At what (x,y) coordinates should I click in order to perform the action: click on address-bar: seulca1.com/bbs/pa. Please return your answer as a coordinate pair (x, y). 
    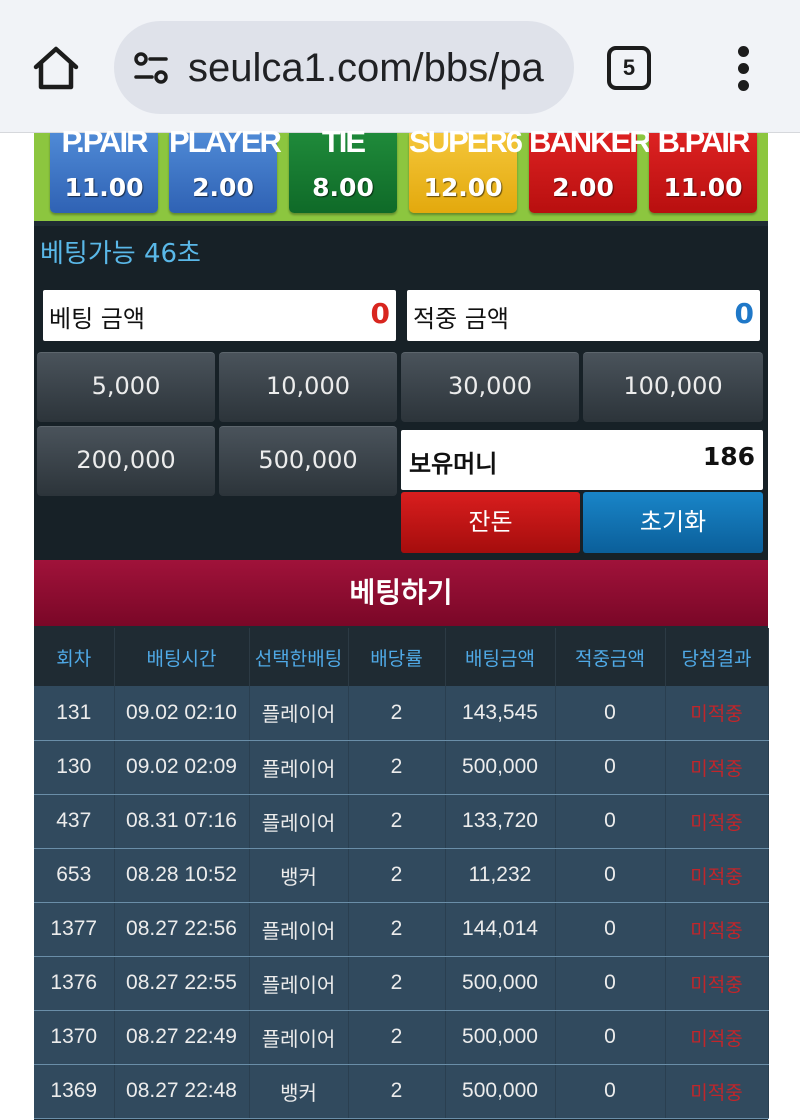
    Looking at the image, I should click on (344, 67).